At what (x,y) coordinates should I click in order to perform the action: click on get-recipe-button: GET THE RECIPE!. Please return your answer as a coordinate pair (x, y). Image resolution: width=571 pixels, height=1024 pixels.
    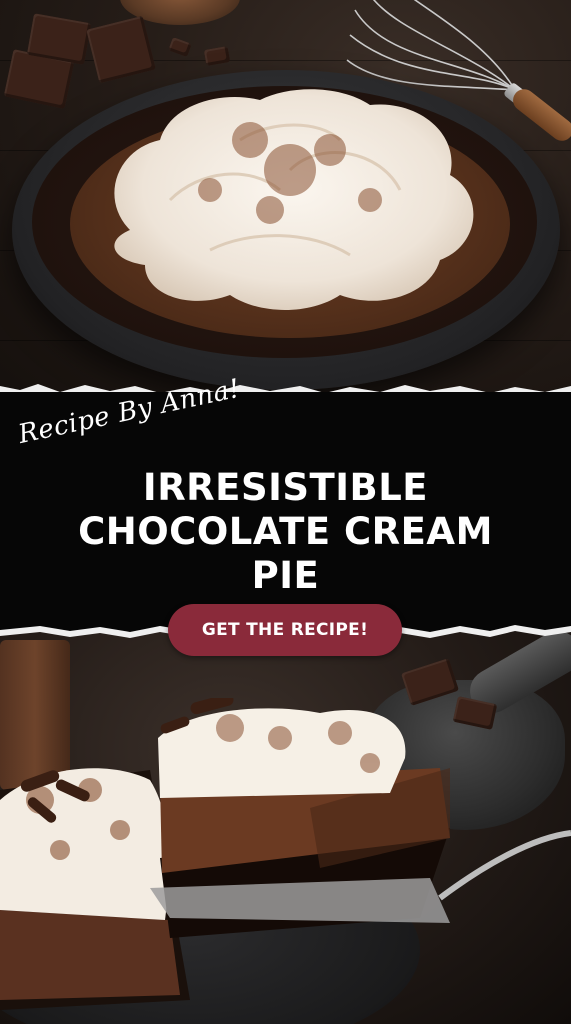
    Looking at the image, I should click on (285, 630).